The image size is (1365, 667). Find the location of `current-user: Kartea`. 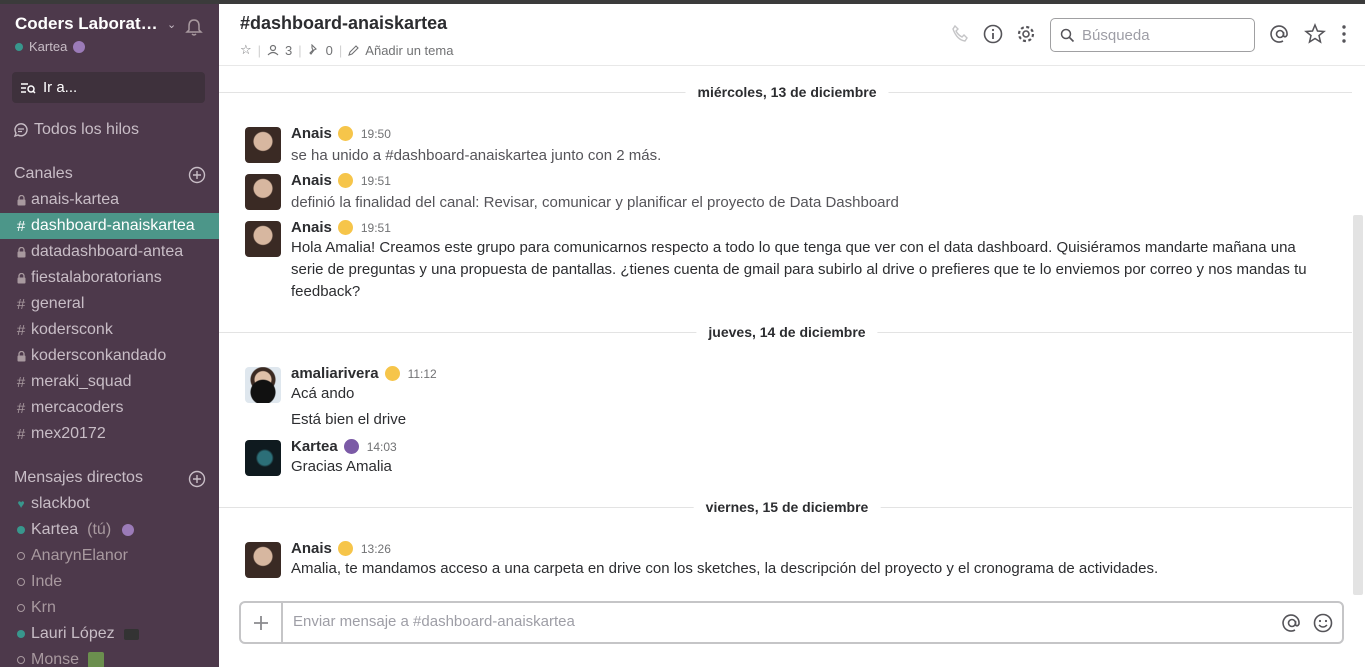

current-user: Kartea is located at coordinates (50, 46).